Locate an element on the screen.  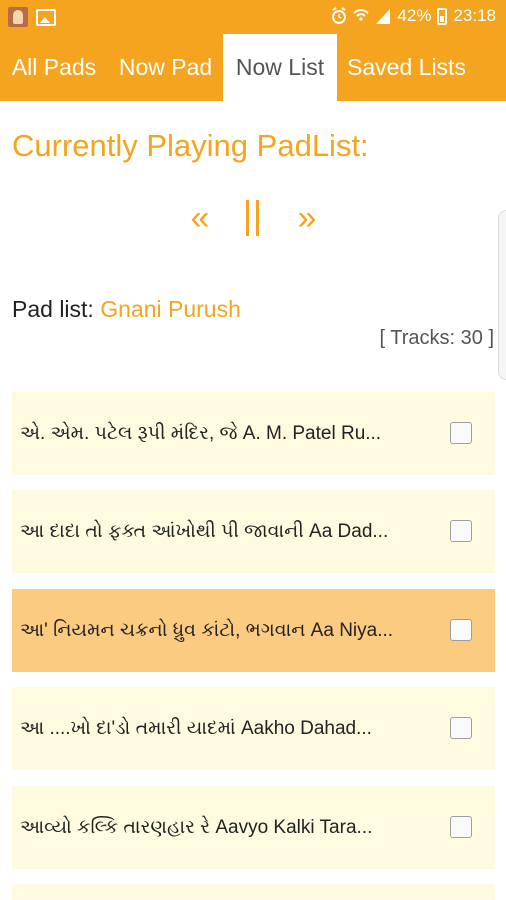
tab-bar: All Pads Now Pad Now List Saved Lists is located at coordinates (253, 67).